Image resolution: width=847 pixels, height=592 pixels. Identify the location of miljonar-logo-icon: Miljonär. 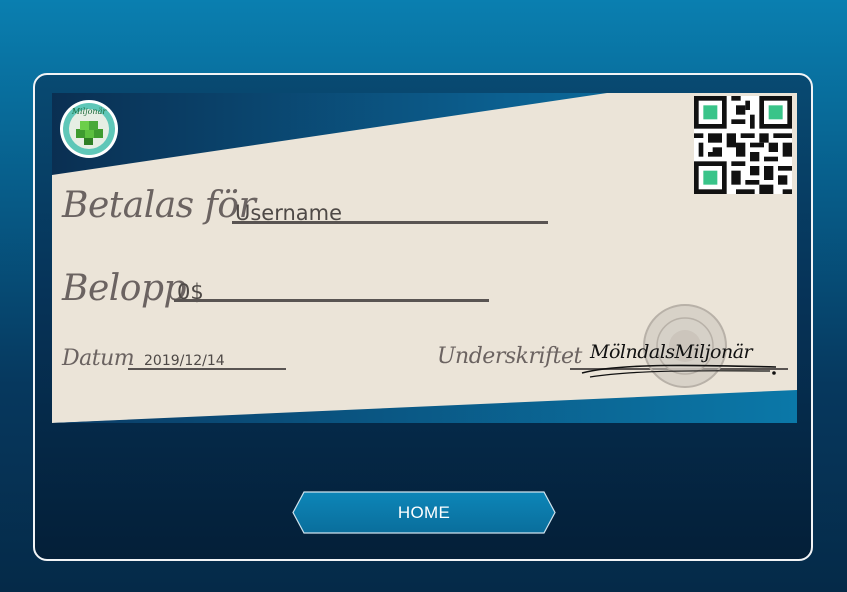
(89, 129).